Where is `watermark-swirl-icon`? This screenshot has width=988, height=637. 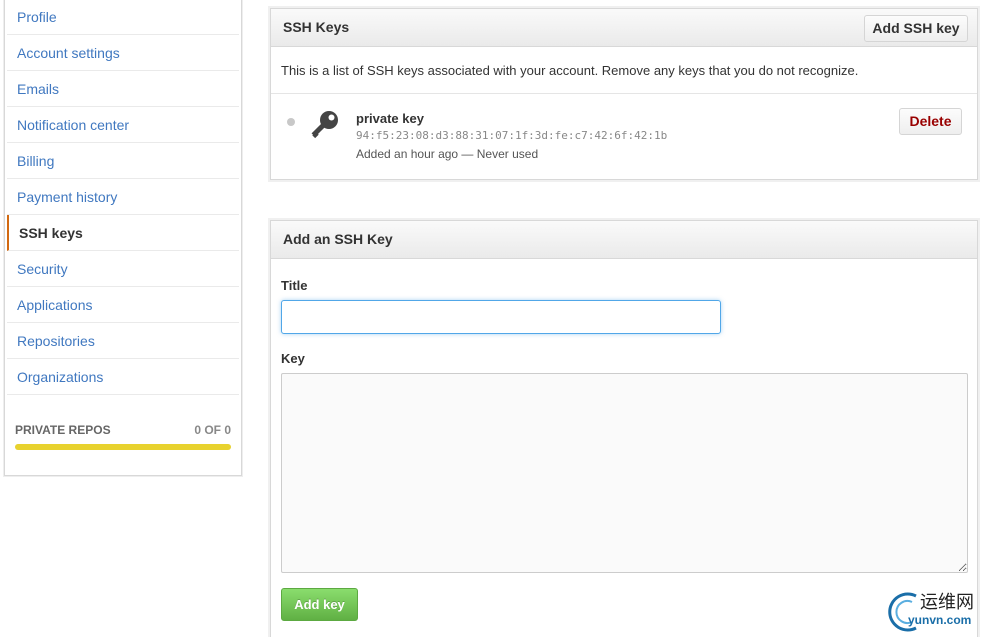 watermark-swirl-icon is located at coordinates (902, 612).